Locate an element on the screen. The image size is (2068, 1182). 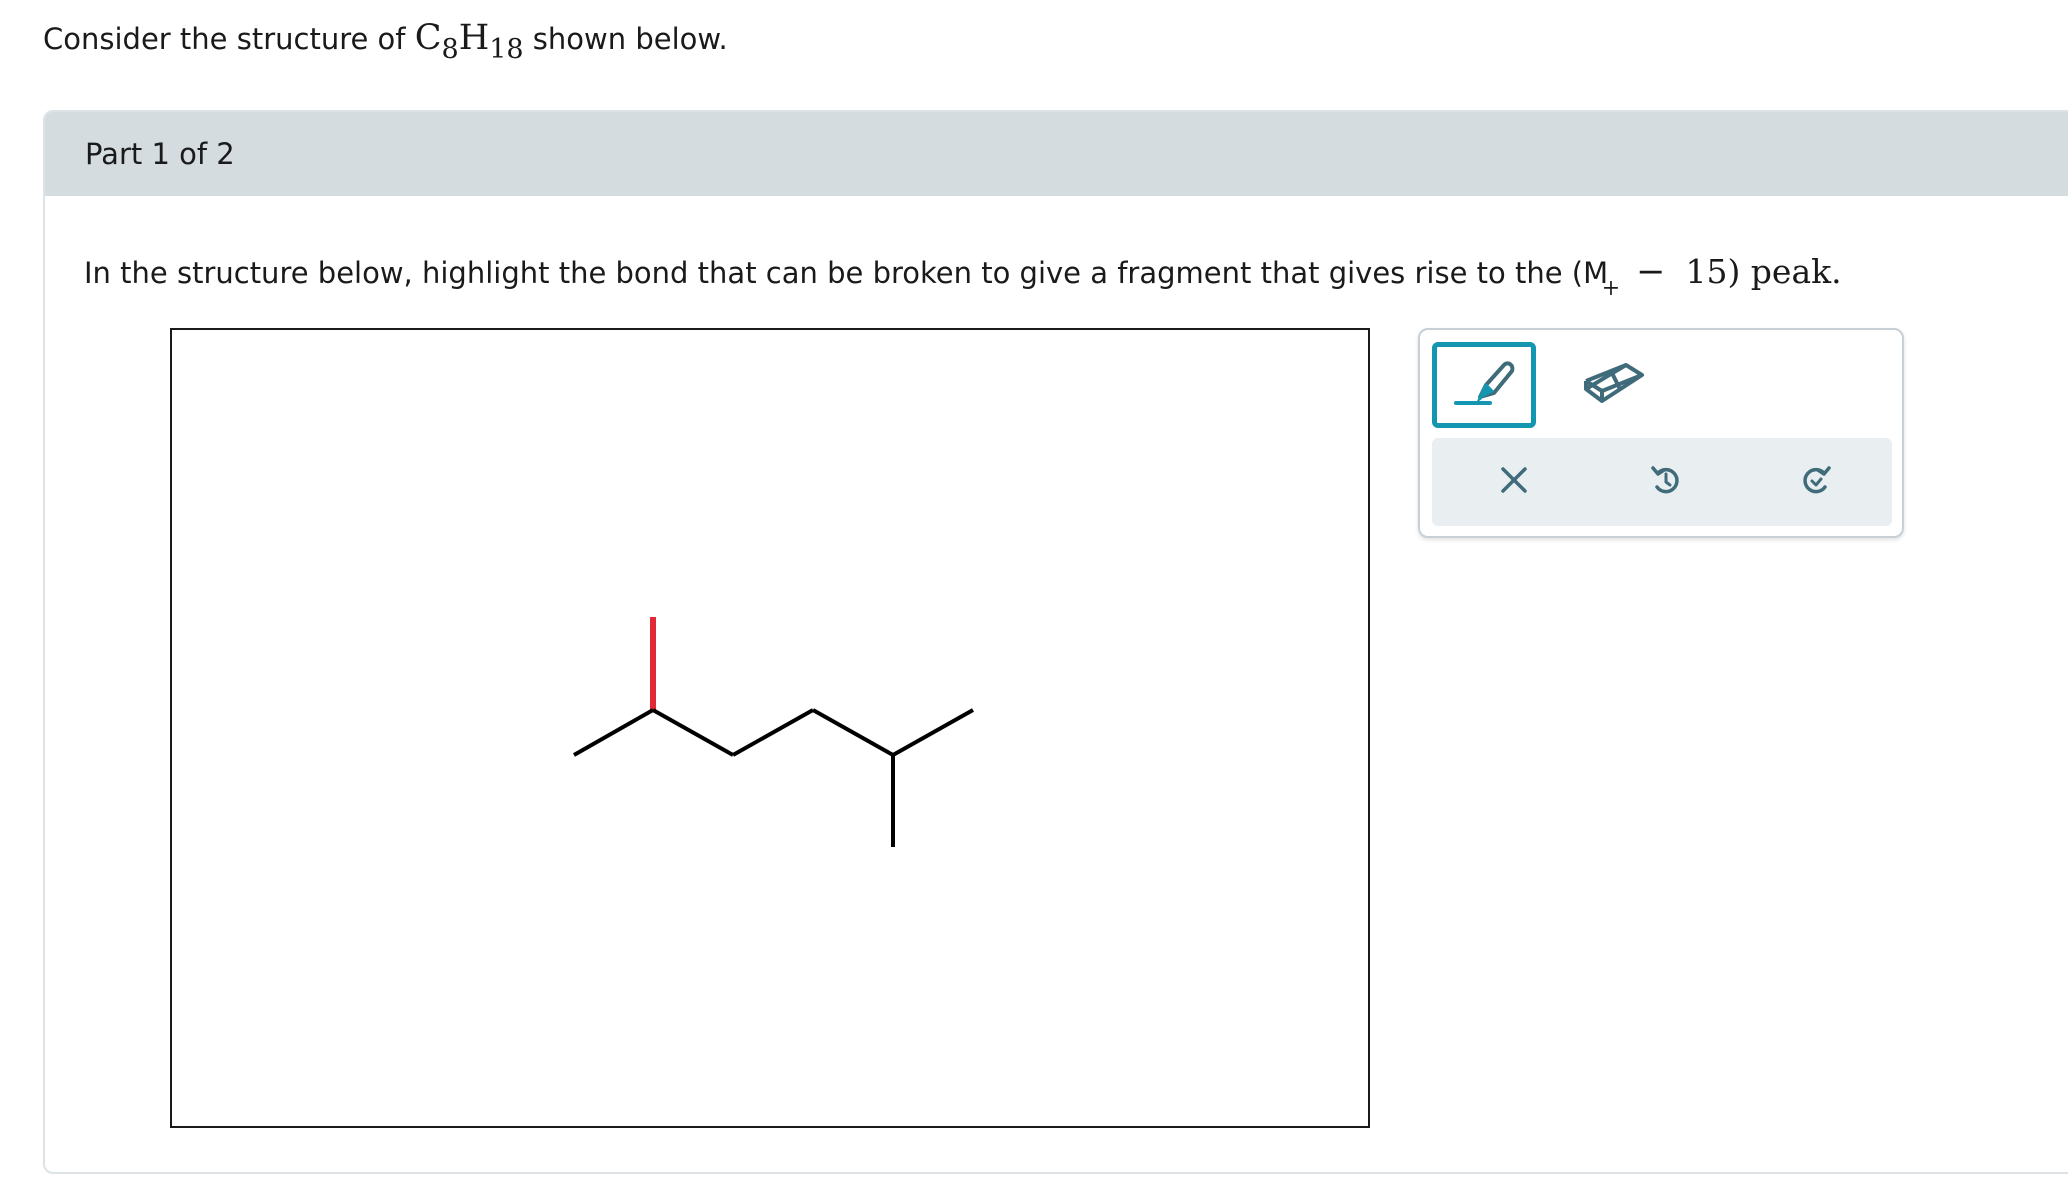
part-label: Part 1 of 2 is located at coordinates (160, 154).